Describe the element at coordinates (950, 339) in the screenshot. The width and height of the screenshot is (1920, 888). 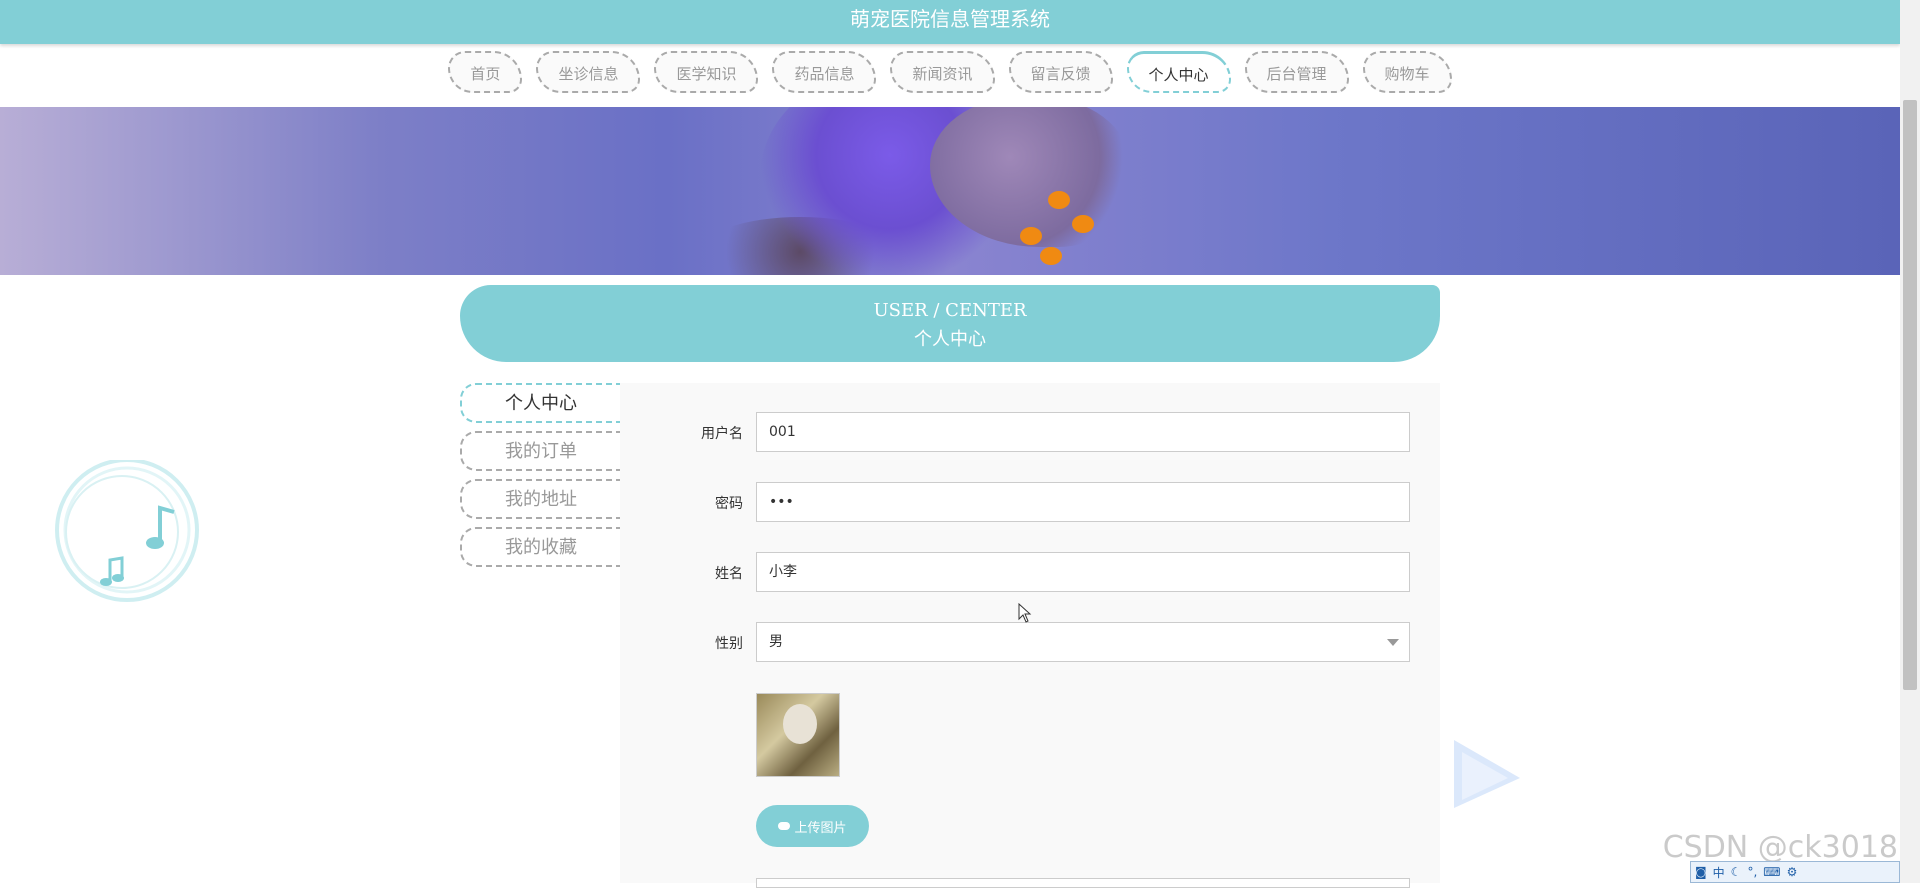
I see `section-header-cn: 个人中心` at that location.